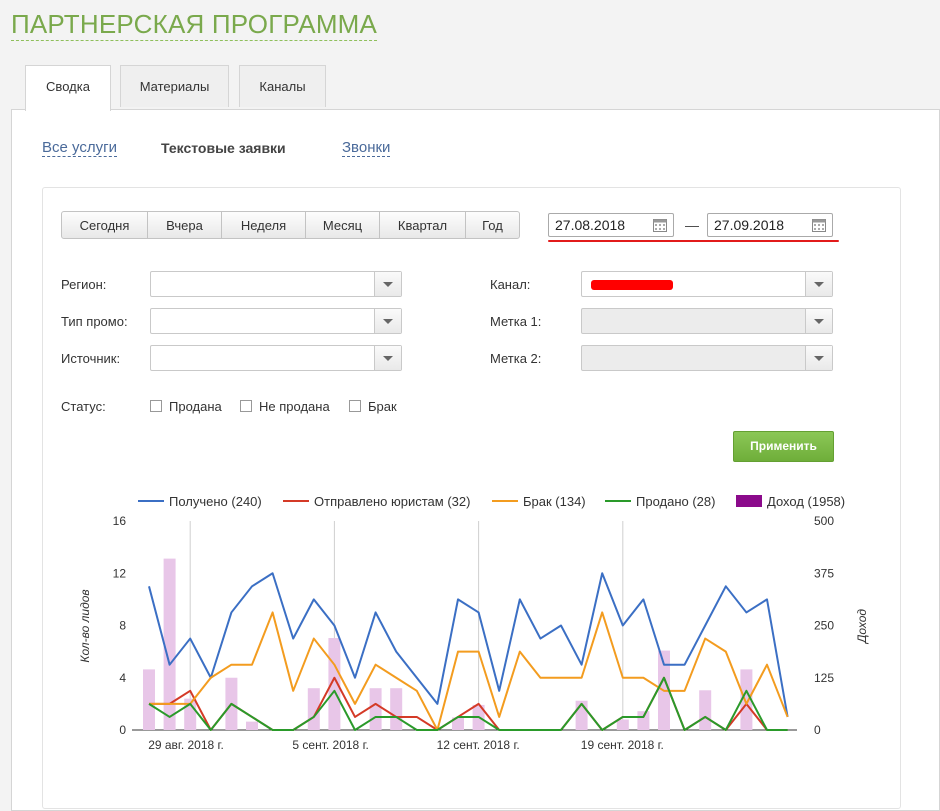 Image resolution: width=940 pixels, height=811 pixels. Describe the element at coordinates (120, 521) in the screenshot. I see `y-tick-label: 16` at that location.